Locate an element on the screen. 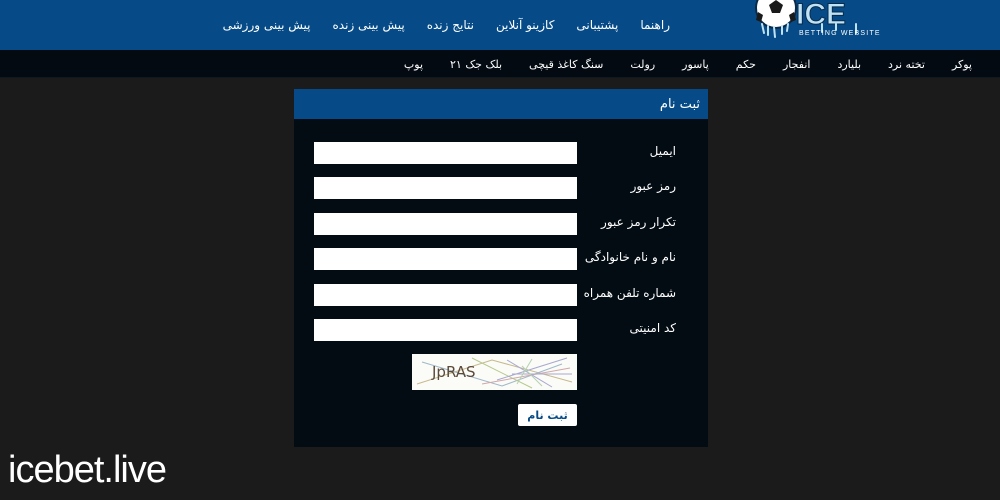  captcha-image: JpRAS is located at coordinates (494, 372).